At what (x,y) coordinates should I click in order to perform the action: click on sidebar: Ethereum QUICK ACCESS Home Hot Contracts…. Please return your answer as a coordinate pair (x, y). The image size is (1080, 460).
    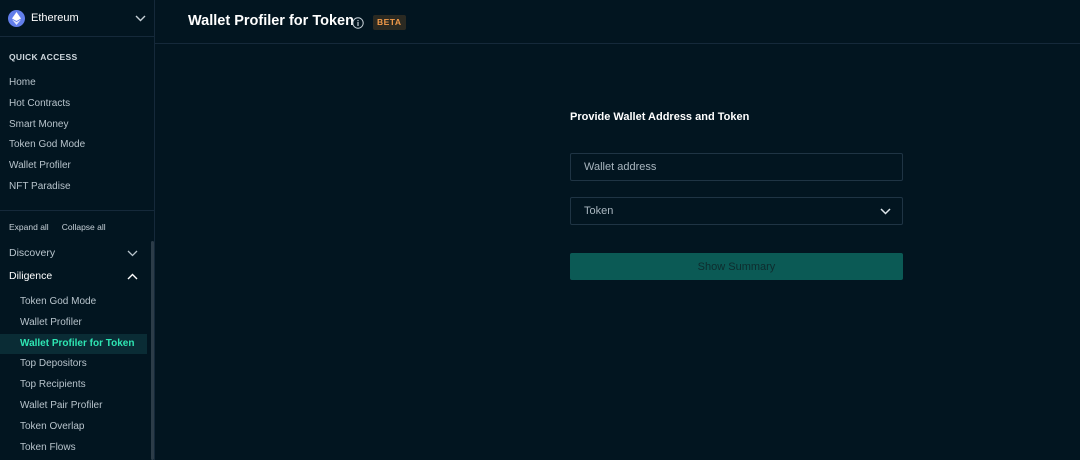
    Looking at the image, I should click on (77, 230).